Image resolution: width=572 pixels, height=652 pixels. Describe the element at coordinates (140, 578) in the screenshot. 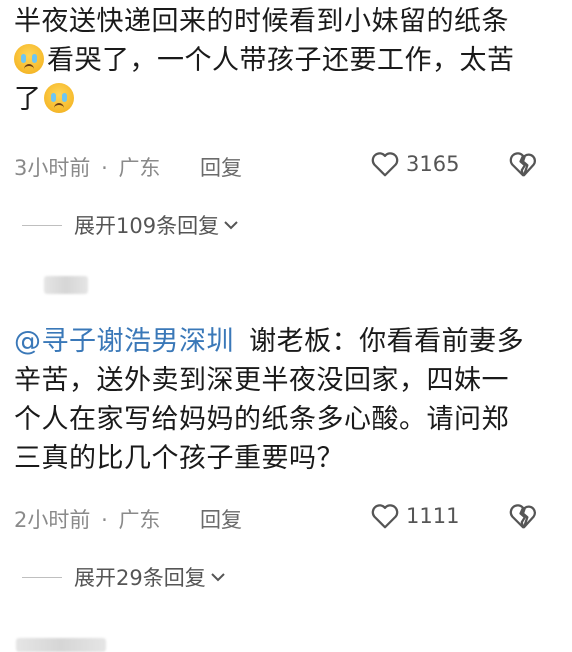

I see `expand-replies-label: 展开29条回复` at that location.